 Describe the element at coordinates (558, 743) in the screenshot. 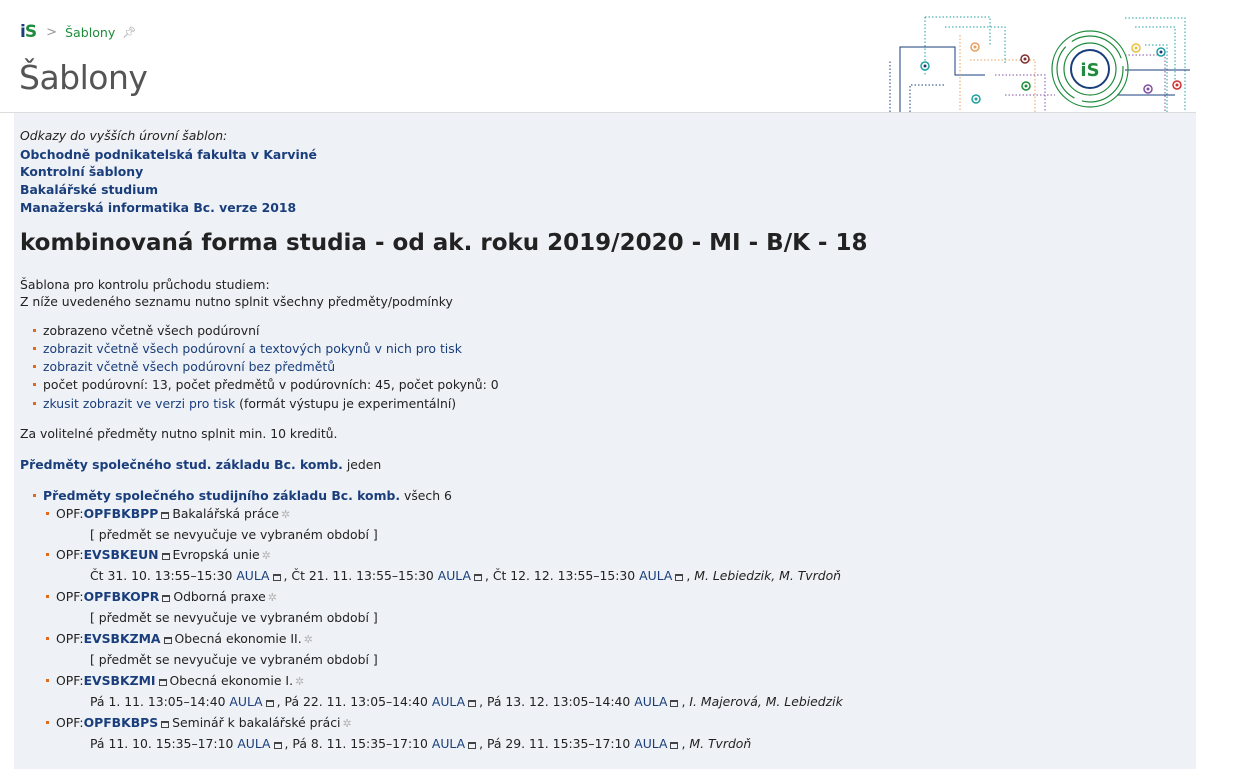

I see `schedule-time: Pá 29. 11. 15:35–17:10` at that location.